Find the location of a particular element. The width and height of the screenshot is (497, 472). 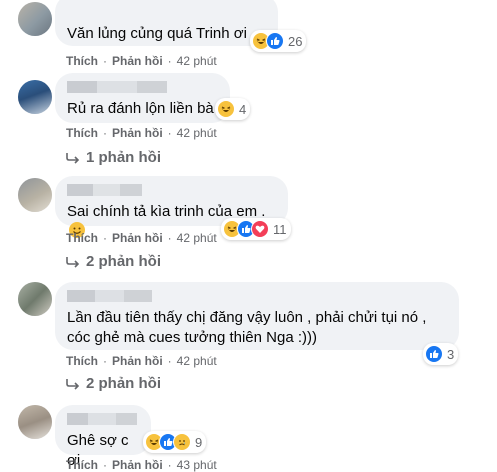

comment-bubble: Rủ ra đánh lộn liền bà is located at coordinates (142, 98).